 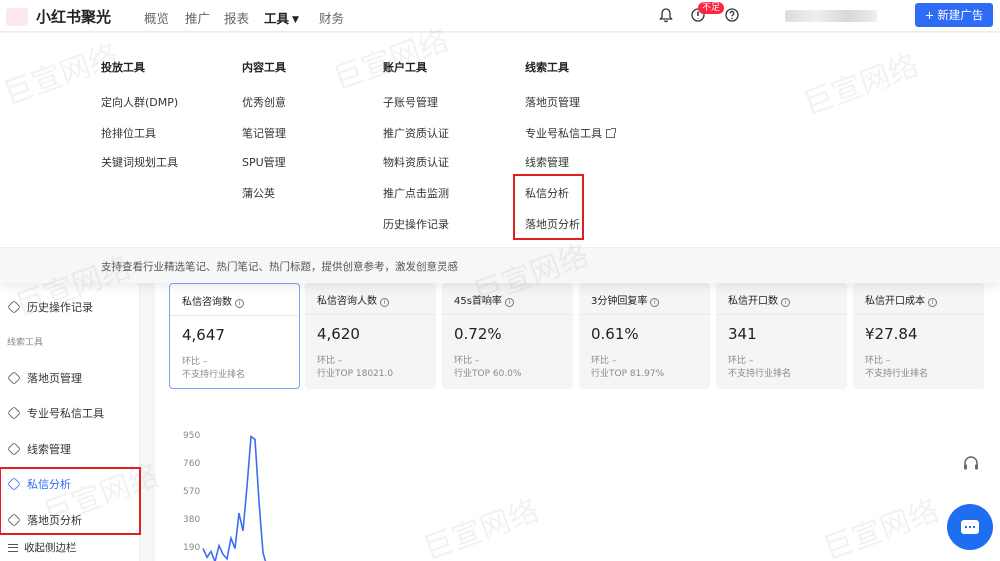 What do you see at coordinates (547, 67) in the screenshot?
I see `dd-heading-lead-tools: 线索工具` at bounding box center [547, 67].